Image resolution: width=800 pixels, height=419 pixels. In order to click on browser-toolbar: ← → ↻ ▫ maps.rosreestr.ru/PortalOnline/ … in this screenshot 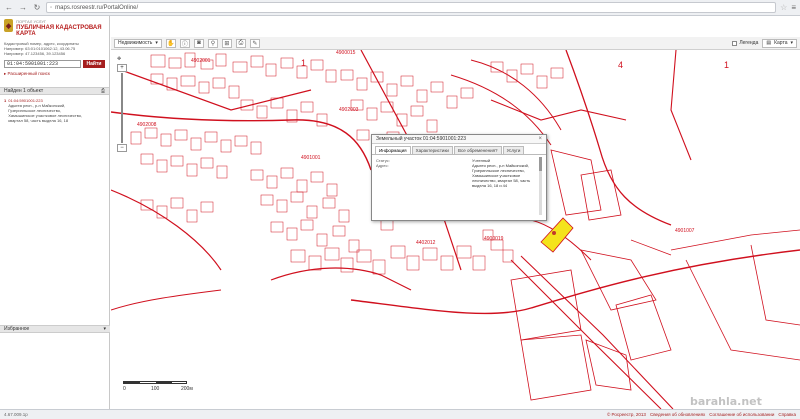, I will do `click(400, 8)`.